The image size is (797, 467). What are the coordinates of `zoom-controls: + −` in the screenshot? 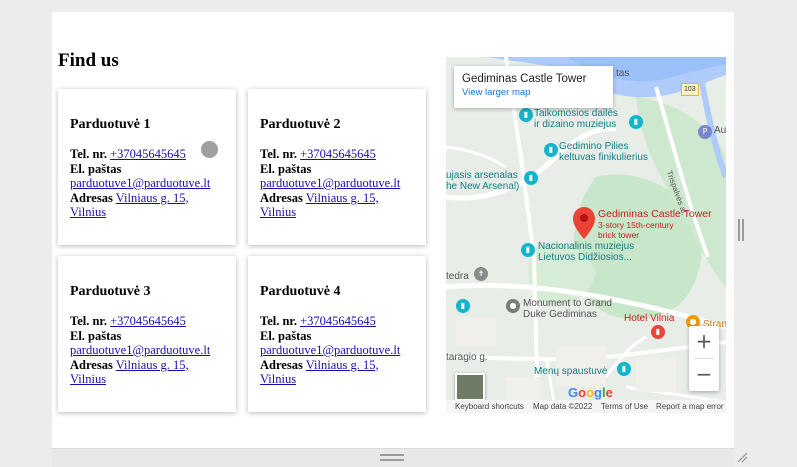 It's located at (704, 358).